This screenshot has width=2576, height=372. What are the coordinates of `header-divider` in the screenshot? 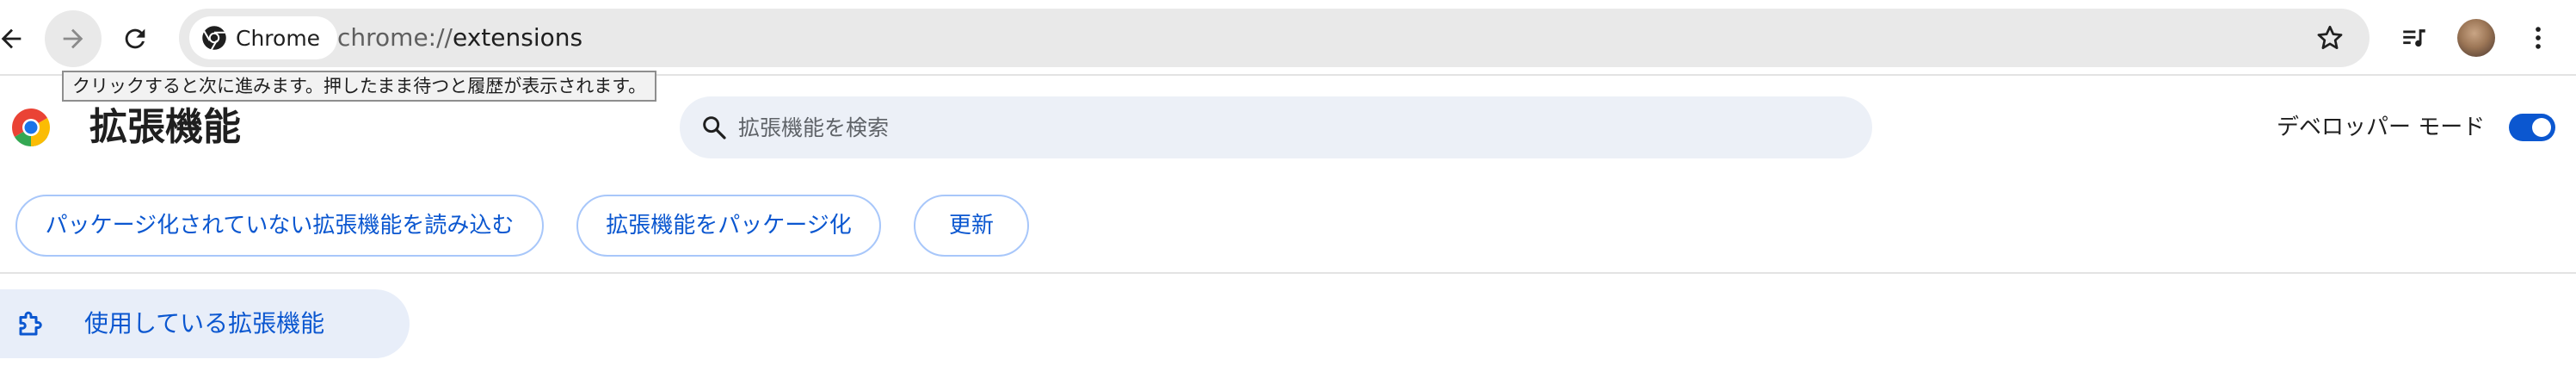 It's located at (1288, 273).